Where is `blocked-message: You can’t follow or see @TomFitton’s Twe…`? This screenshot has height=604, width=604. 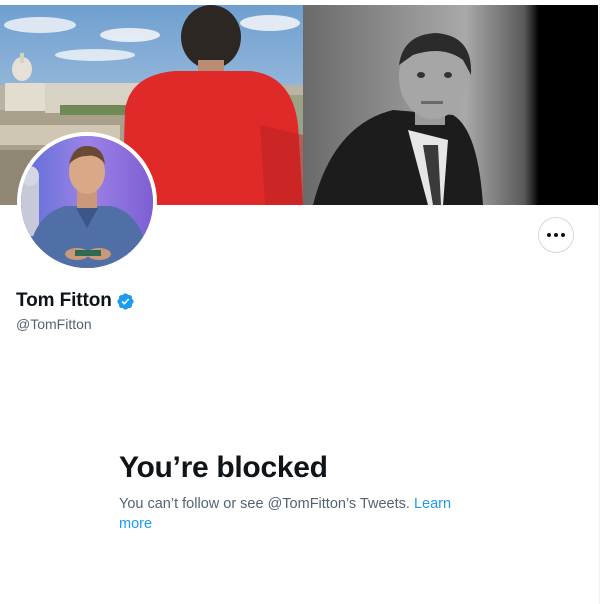
blocked-message: You can’t follow or see @TomFitton’s Twe… is located at coordinates (299, 514).